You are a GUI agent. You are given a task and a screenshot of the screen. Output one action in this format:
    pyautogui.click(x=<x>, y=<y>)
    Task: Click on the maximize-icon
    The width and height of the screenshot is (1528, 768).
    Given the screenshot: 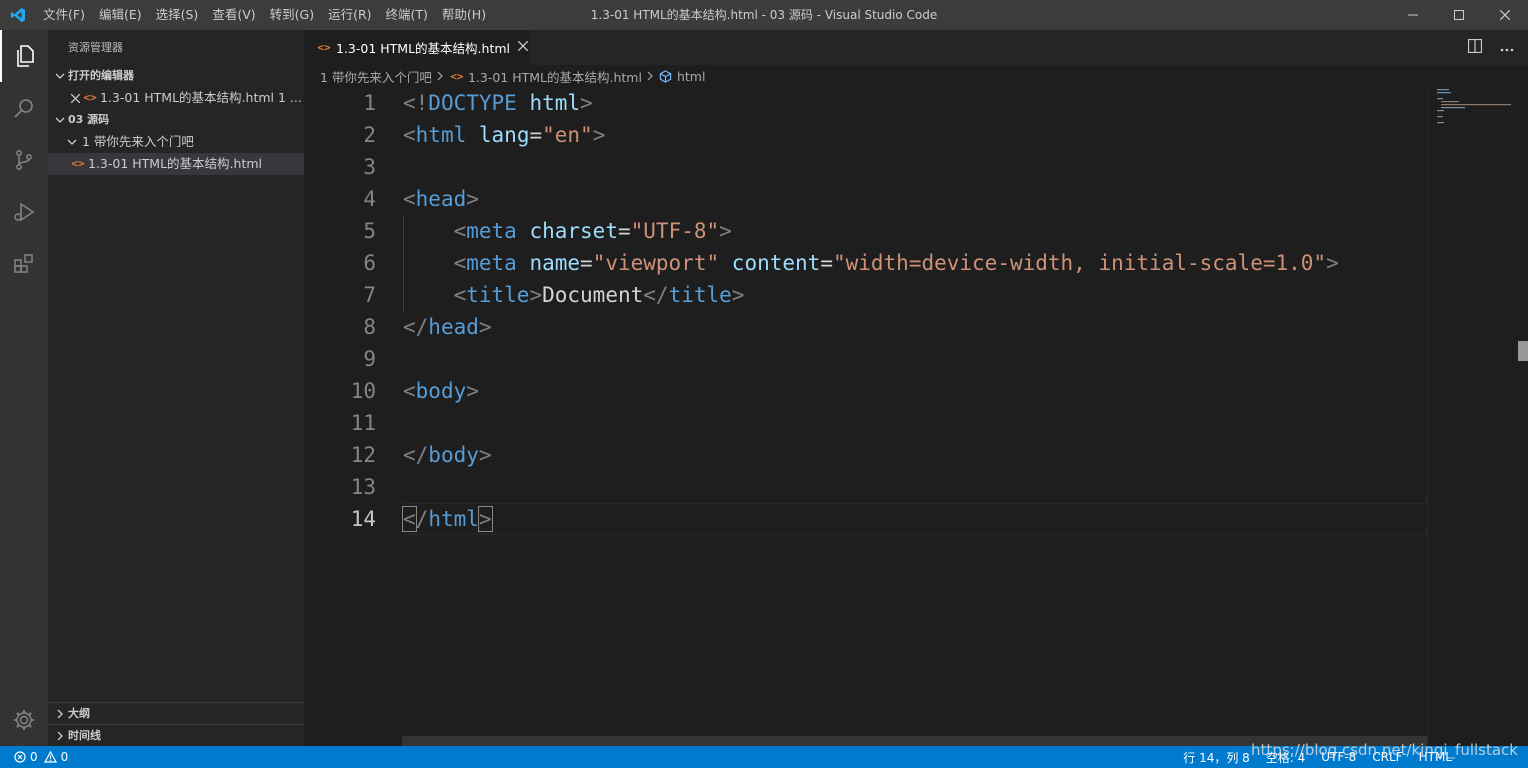 What is the action you would take?
    pyautogui.click(x=1459, y=15)
    